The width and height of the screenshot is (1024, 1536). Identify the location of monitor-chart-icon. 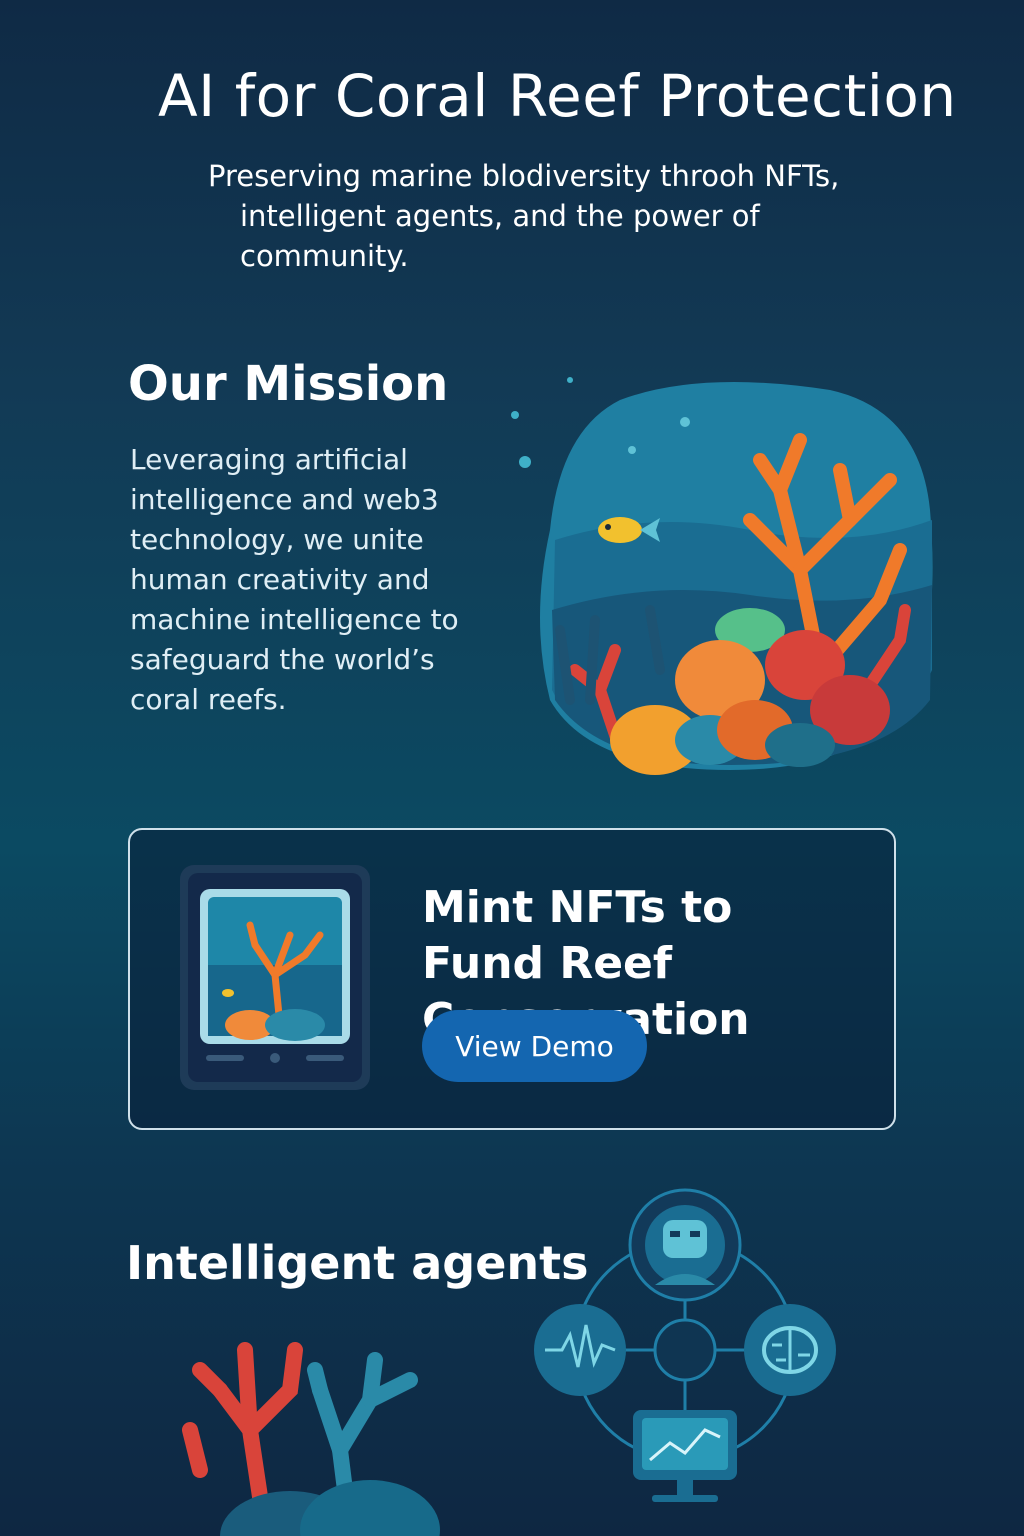
(685, 1456).